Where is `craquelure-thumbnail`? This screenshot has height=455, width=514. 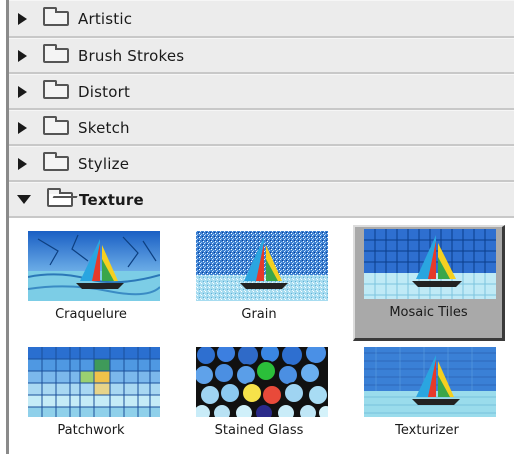
craquelure-thumbnail is located at coordinates (94, 266).